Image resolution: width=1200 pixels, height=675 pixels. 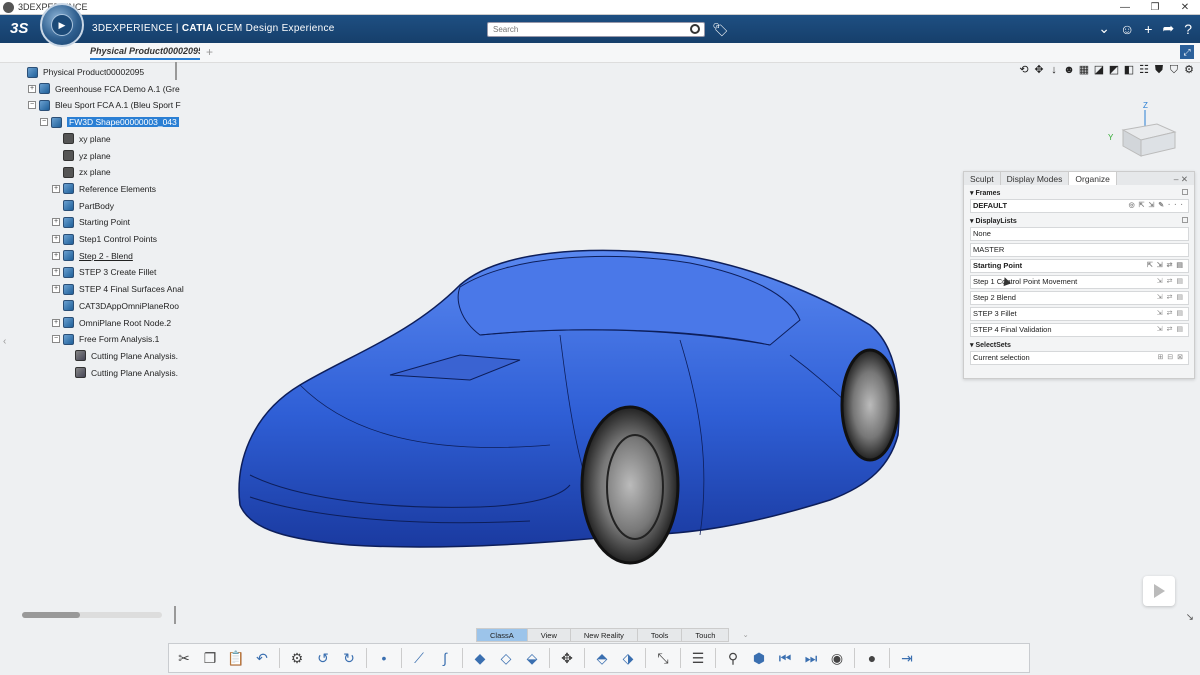 What do you see at coordinates (1039, 70) in the screenshot?
I see `pan-icon: ✥` at bounding box center [1039, 70].